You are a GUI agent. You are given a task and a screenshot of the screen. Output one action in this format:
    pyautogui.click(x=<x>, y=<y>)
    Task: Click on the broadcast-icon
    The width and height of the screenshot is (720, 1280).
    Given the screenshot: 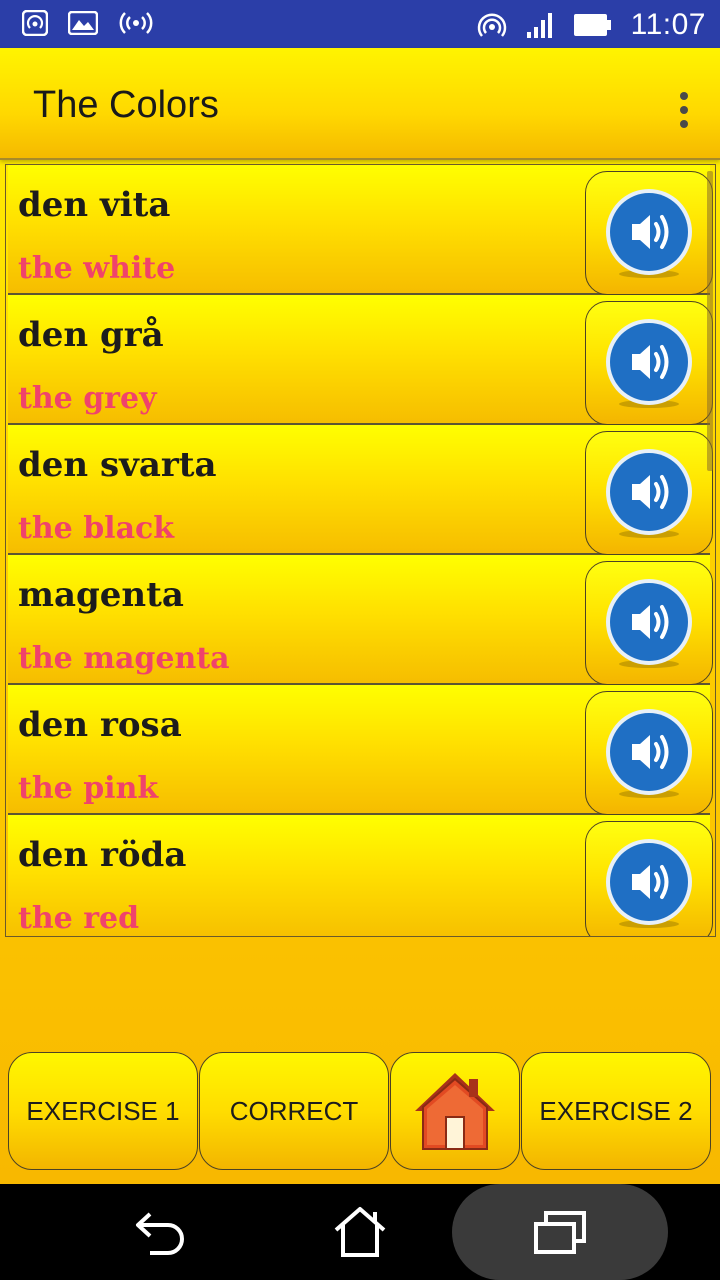 What is the action you would take?
    pyautogui.click(x=136, y=23)
    